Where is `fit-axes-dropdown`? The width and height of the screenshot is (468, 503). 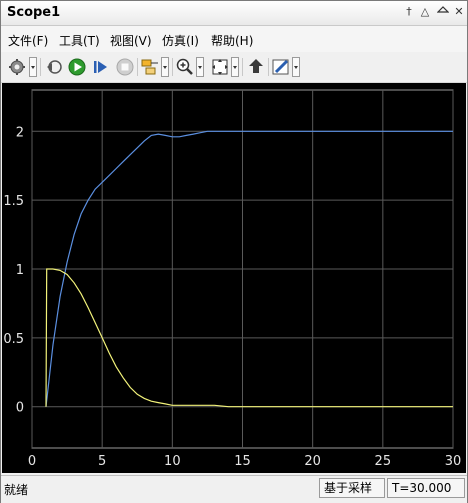
fit-axes-dropdown is located at coordinates (235, 67).